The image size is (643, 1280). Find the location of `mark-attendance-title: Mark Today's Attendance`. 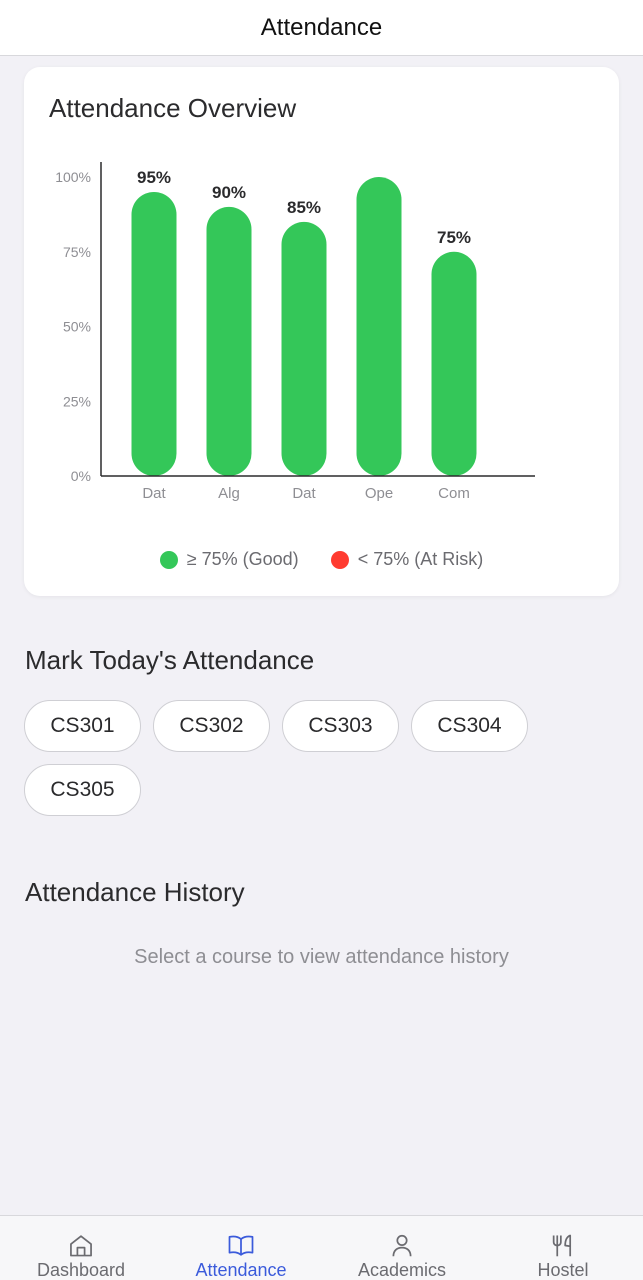

mark-attendance-title: Mark Today's Attendance is located at coordinates (170, 660).